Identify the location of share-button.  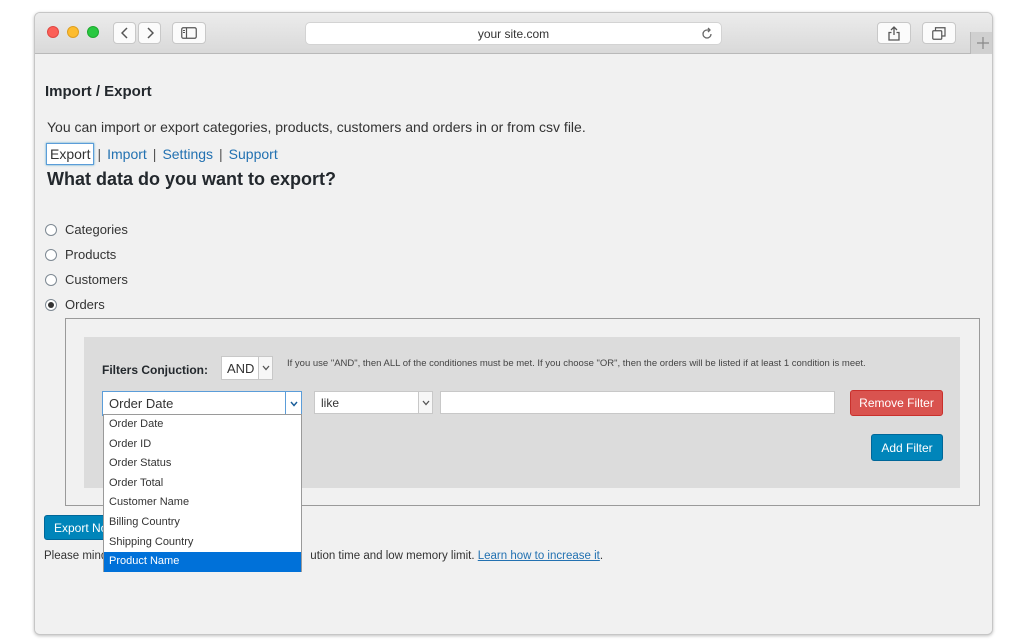
(894, 33).